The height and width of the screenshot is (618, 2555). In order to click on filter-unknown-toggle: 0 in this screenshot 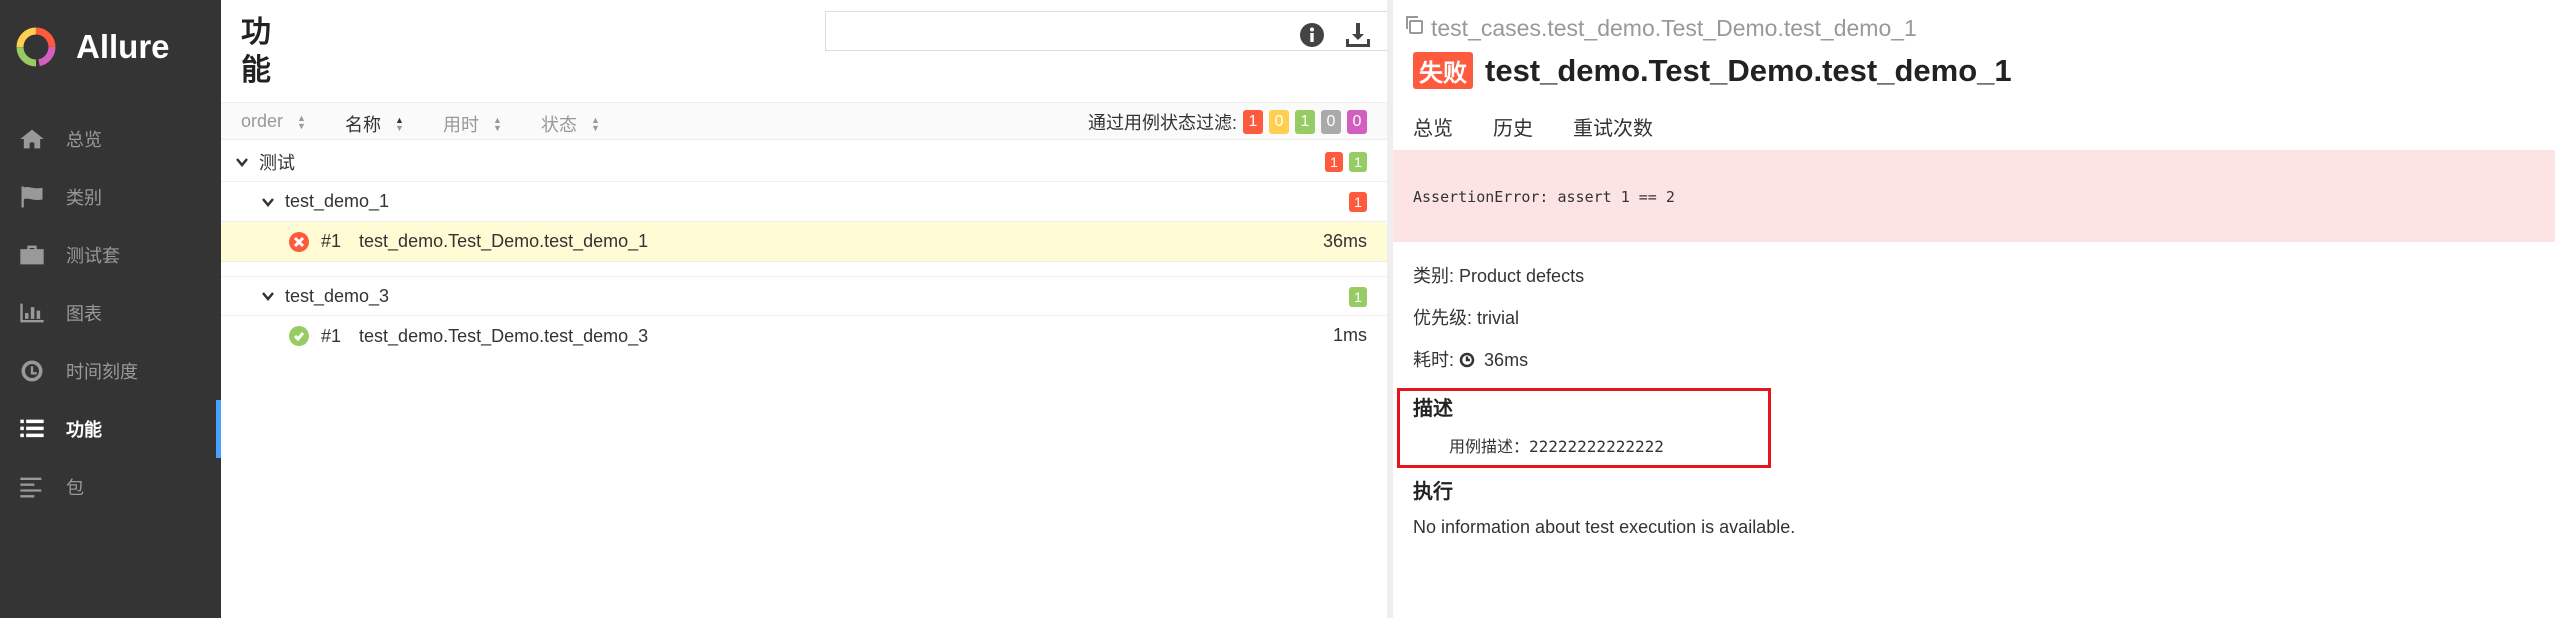, I will do `click(1357, 122)`.